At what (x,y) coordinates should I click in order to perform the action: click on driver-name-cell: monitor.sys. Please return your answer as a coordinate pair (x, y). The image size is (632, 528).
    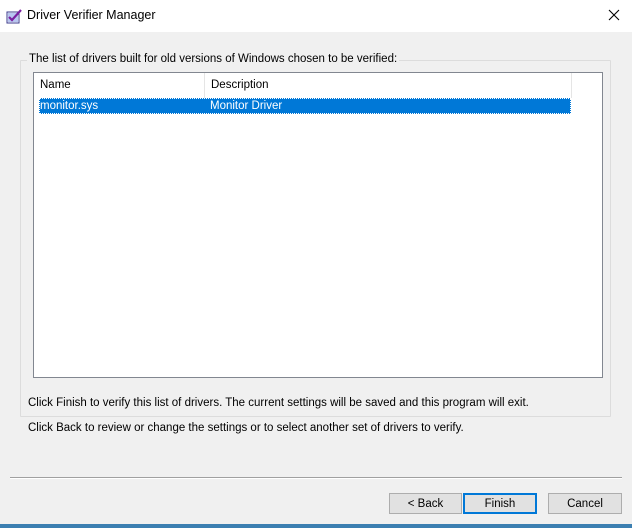
    Looking at the image, I should click on (69, 106).